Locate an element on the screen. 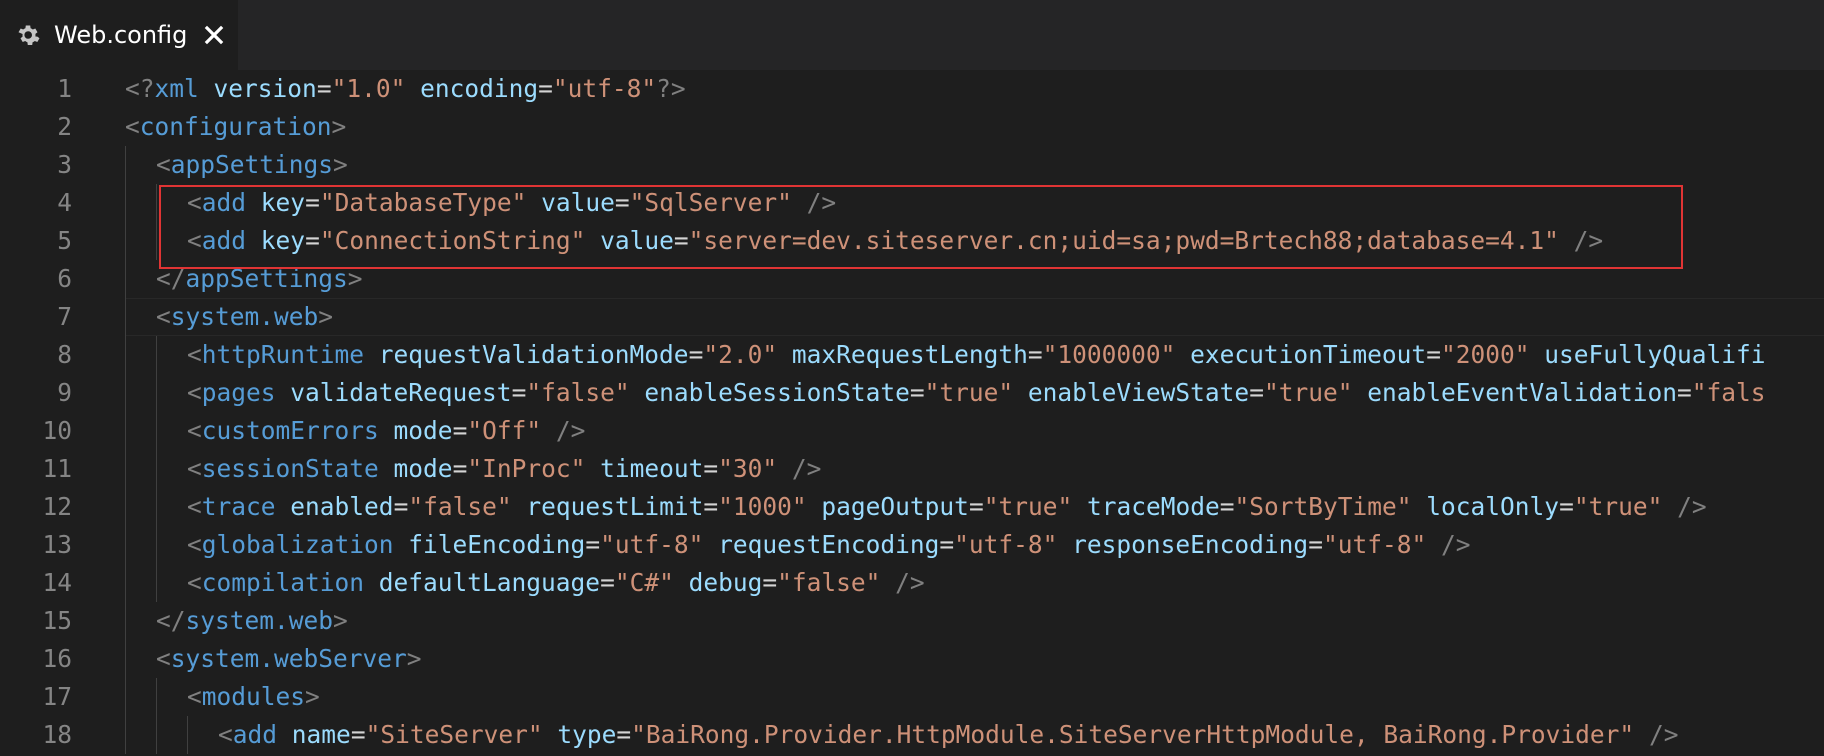  code-token-str: "C#" is located at coordinates (644, 582).